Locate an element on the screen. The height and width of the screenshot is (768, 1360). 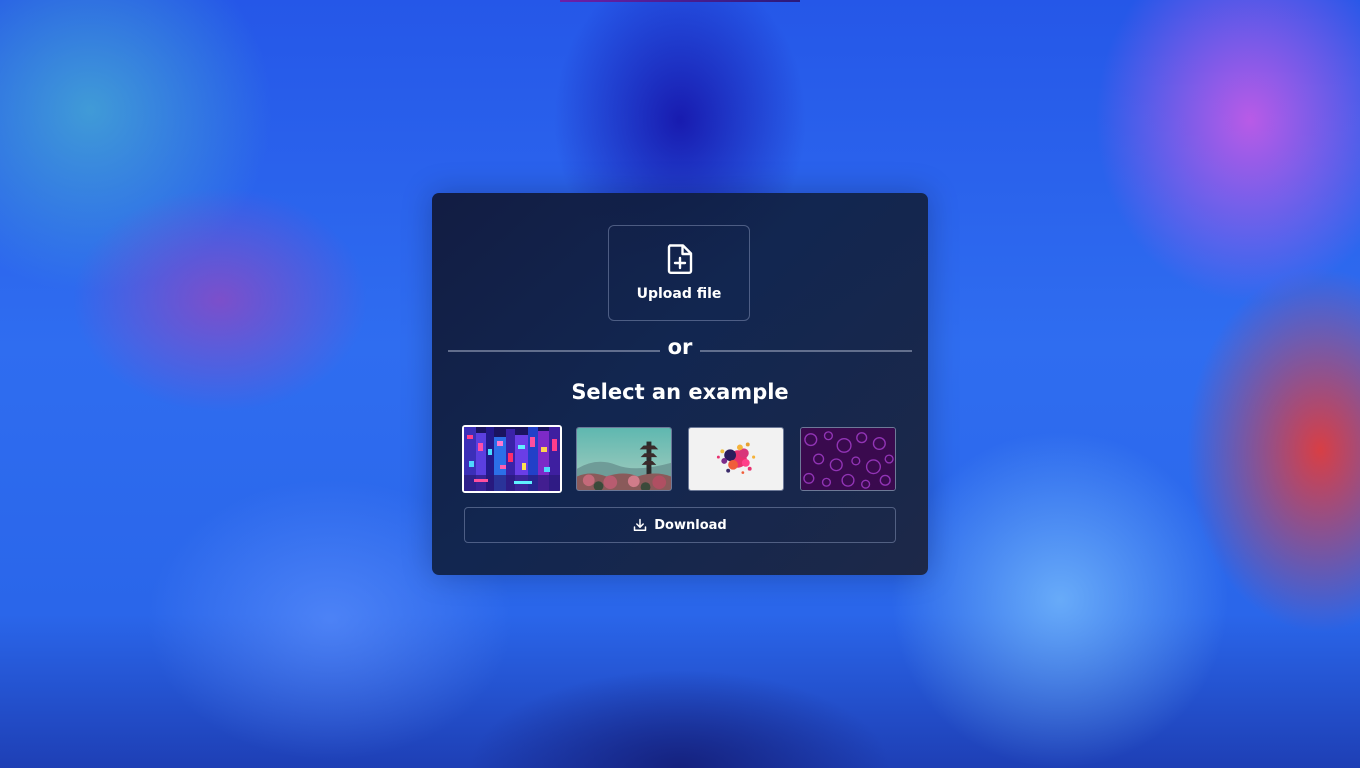
or-separator: or is located at coordinates (680, 347).